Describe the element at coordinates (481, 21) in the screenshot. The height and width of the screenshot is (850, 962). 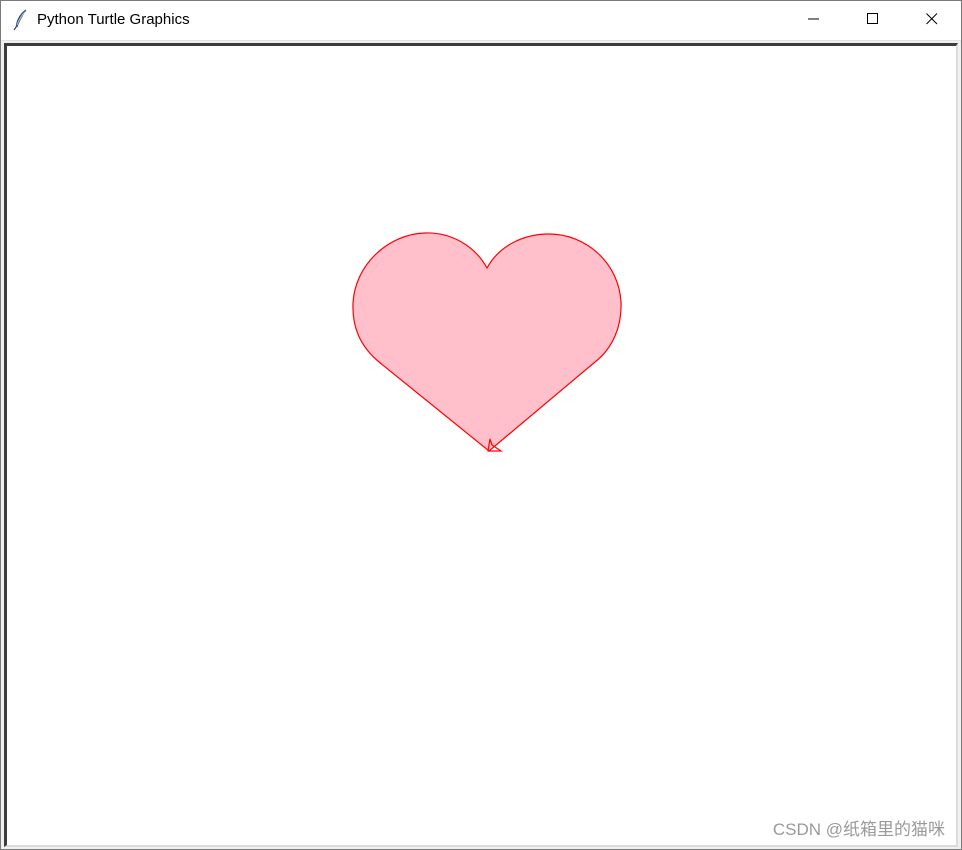
I see `title-bar: Python Turtle Graphics` at that location.